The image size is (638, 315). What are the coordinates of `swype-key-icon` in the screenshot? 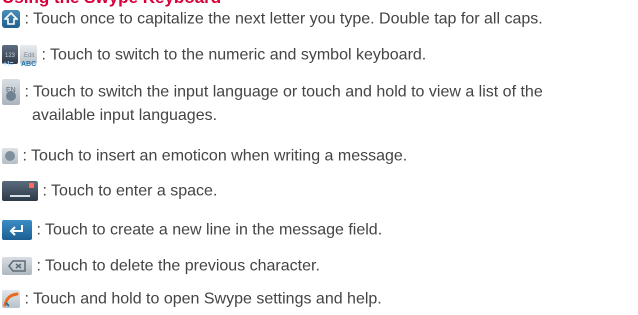 It's located at (11, 298).